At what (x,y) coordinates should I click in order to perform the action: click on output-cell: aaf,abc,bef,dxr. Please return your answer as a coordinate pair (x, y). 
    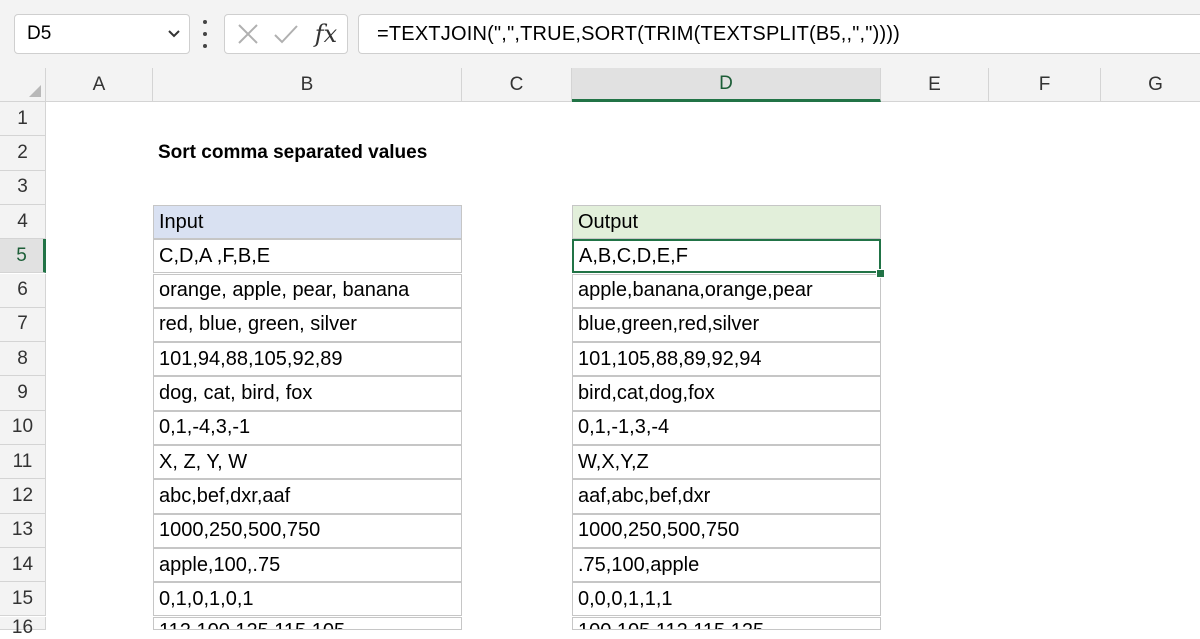
    Looking at the image, I should click on (726, 496).